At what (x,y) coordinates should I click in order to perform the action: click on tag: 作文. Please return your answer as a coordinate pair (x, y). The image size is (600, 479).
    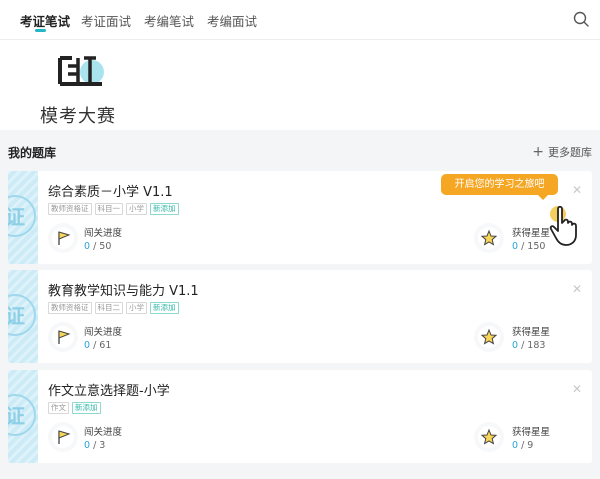
    Looking at the image, I should click on (58, 408).